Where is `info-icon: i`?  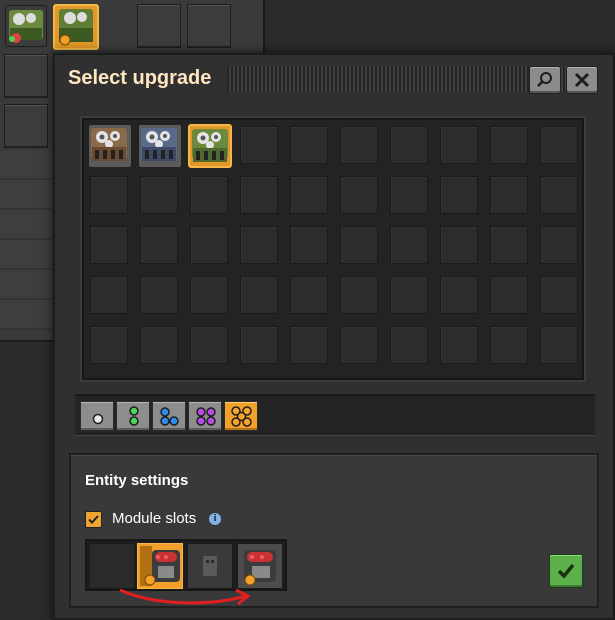 info-icon: i is located at coordinates (215, 519).